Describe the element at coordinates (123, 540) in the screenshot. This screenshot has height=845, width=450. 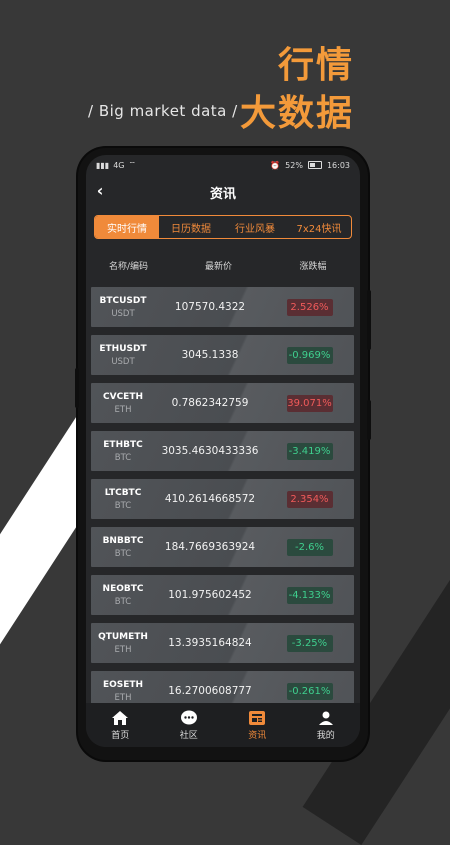
I see `row-symbol: BNBBTC` at that location.